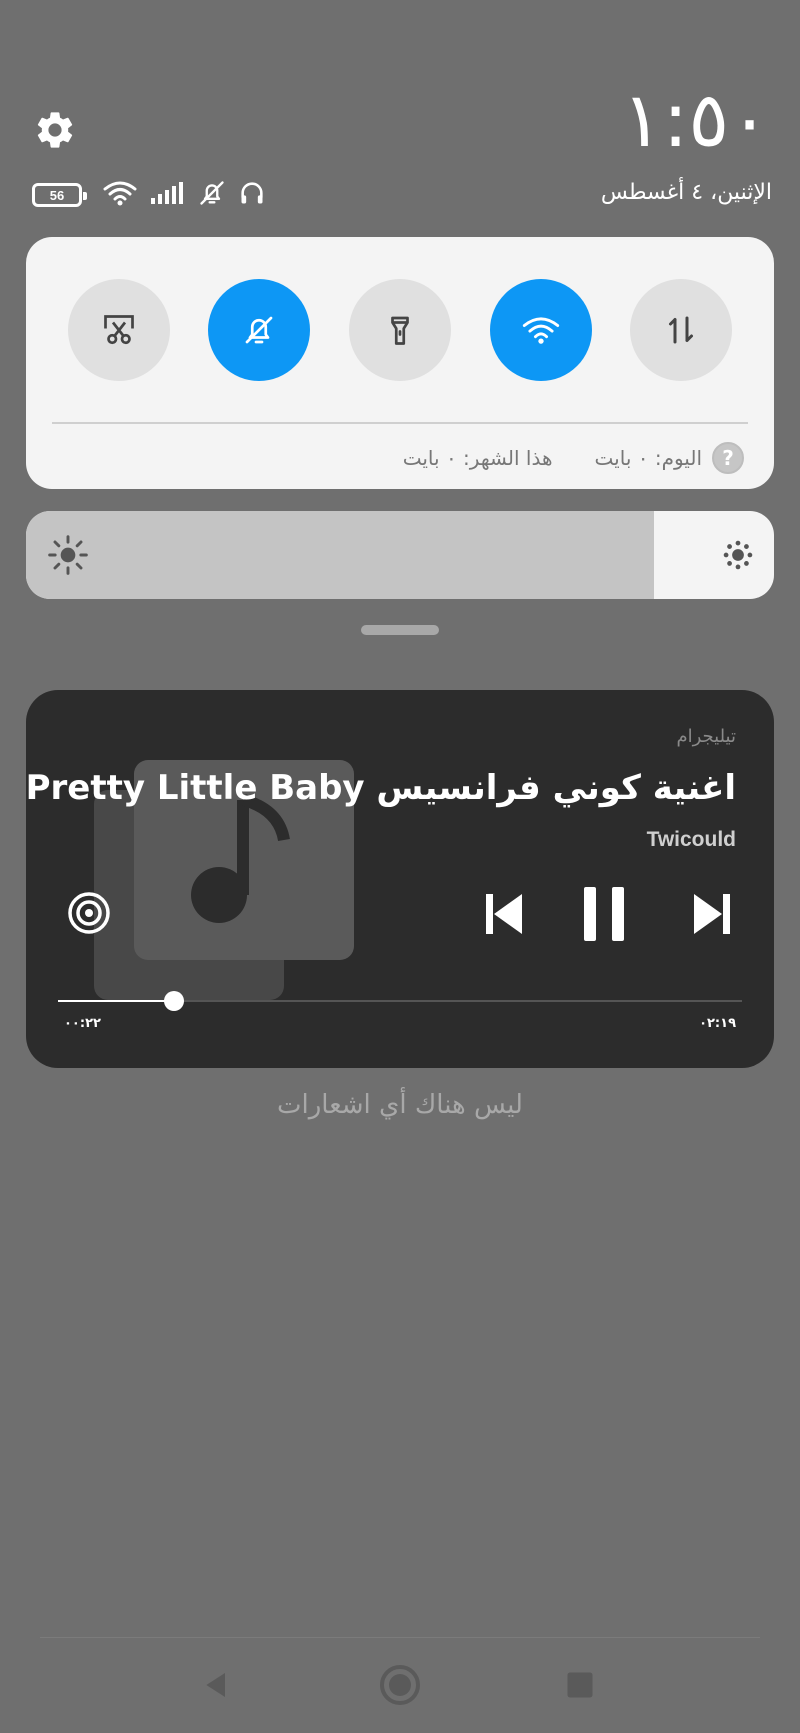 The width and height of the screenshot is (800, 1733). I want to click on screenshot-tile, so click(119, 330).